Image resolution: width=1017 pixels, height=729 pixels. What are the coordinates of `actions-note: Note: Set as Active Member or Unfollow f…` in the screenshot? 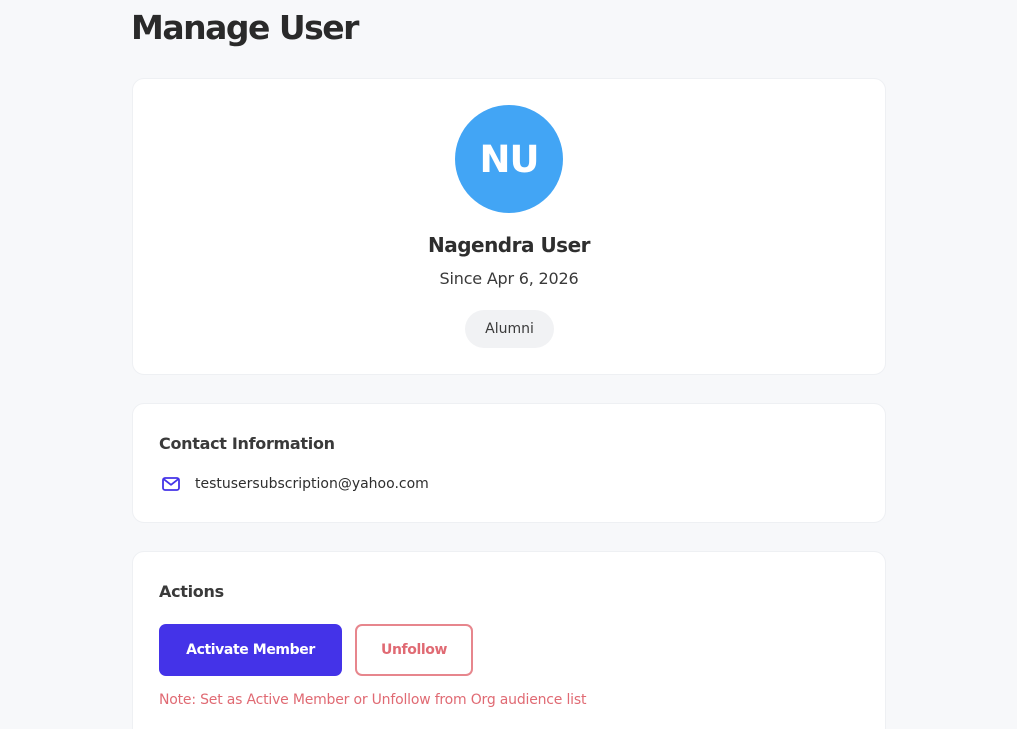 It's located at (373, 700).